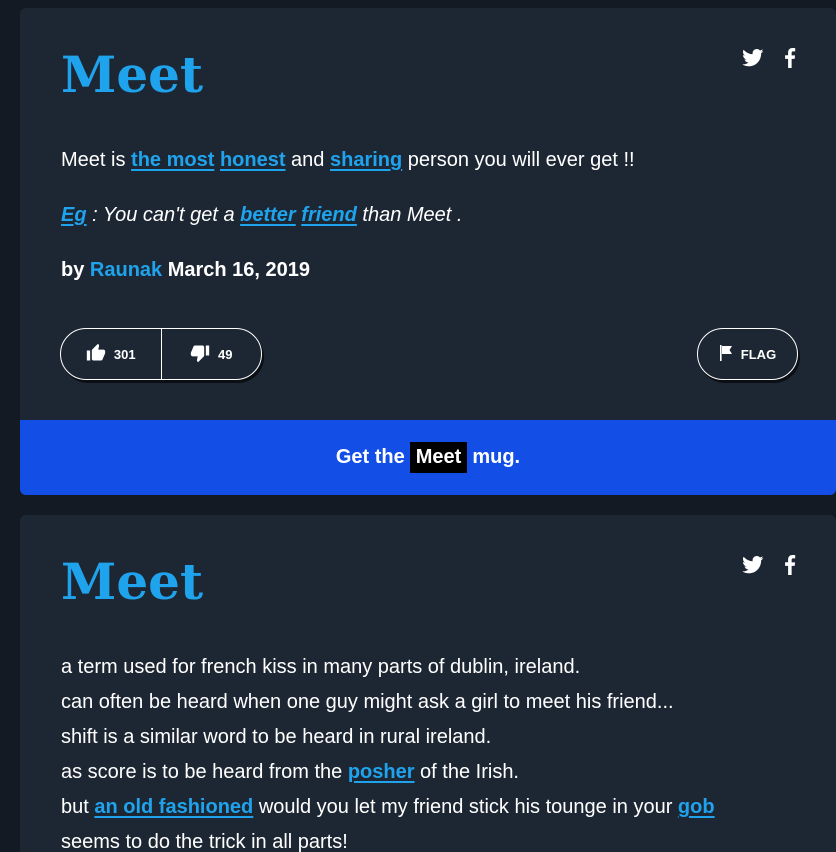  I want to click on mug-text-after: mug., so click(496, 457).